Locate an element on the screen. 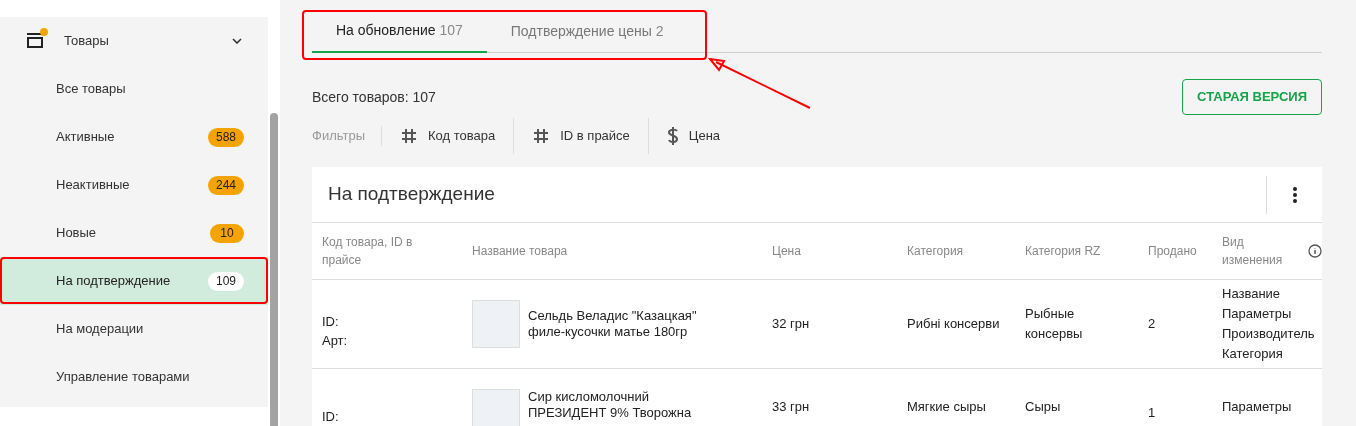 The width and height of the screenshot is (1356, 426). table-cell-text: 2 is located at coordinates (1152, 324).